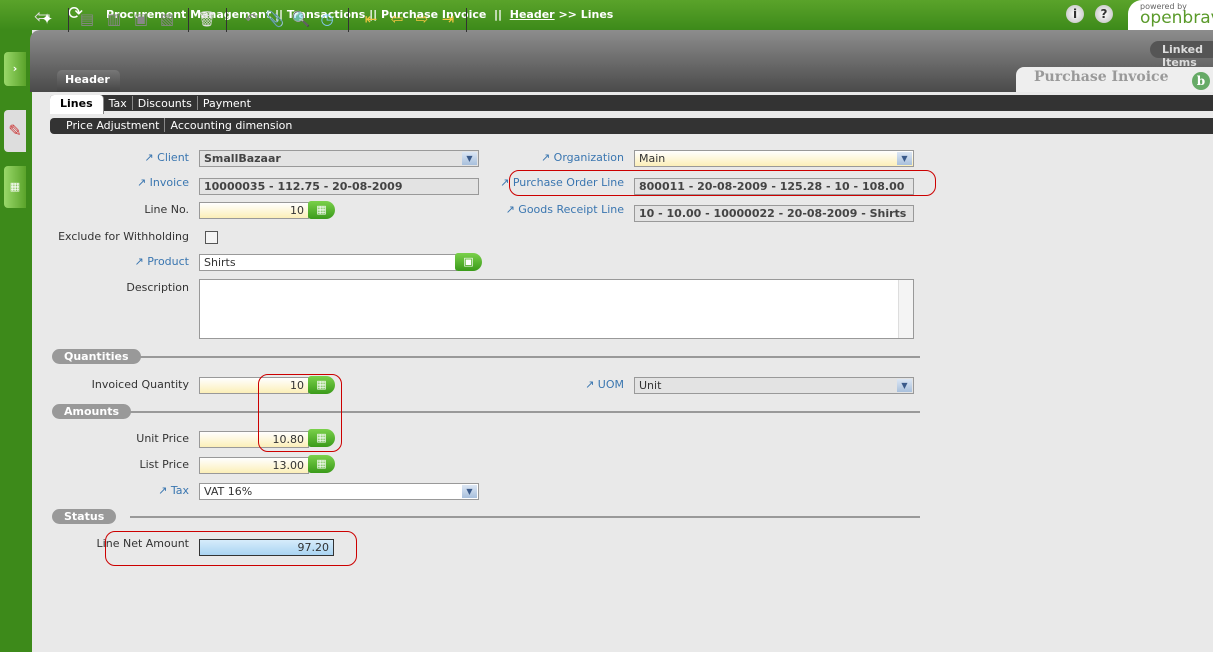 The height and width of the screenshot is (652, 1213). Describe the element at coordinates (231, 125) in the screenshot. I see `tab-accounting-dimension: Accounting dimension` at that location.